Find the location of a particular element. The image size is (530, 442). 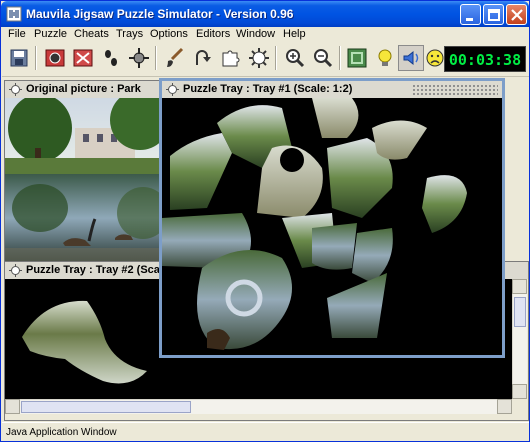

brush-button is located at coordinates (175, 58).